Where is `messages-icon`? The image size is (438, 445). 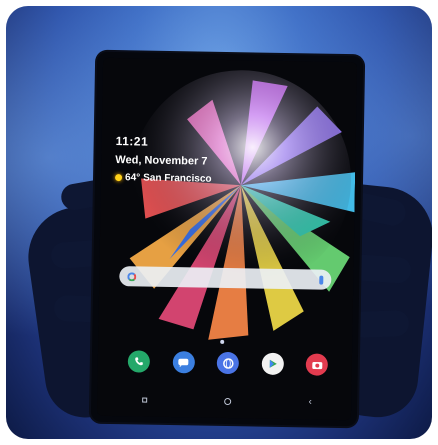 messages-icon is located at coordinates (183, 362).